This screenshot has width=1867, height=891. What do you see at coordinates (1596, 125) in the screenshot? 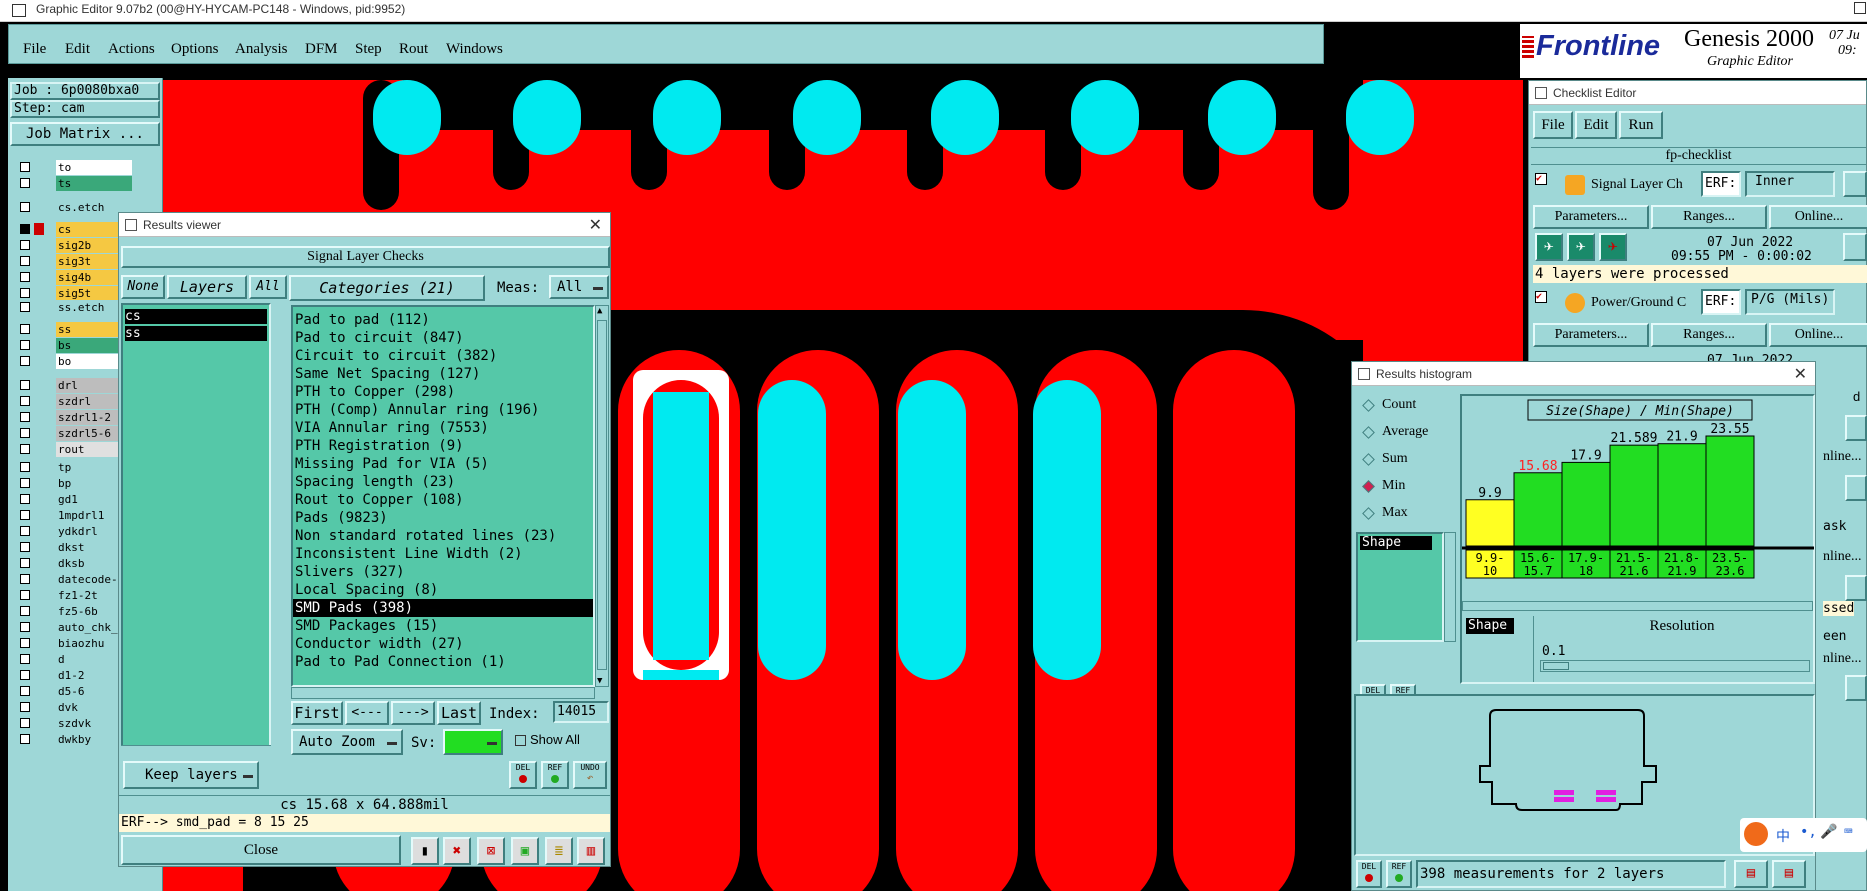
I see `checklist-menu-edit: Edit` at bounding box center [1596, 125].